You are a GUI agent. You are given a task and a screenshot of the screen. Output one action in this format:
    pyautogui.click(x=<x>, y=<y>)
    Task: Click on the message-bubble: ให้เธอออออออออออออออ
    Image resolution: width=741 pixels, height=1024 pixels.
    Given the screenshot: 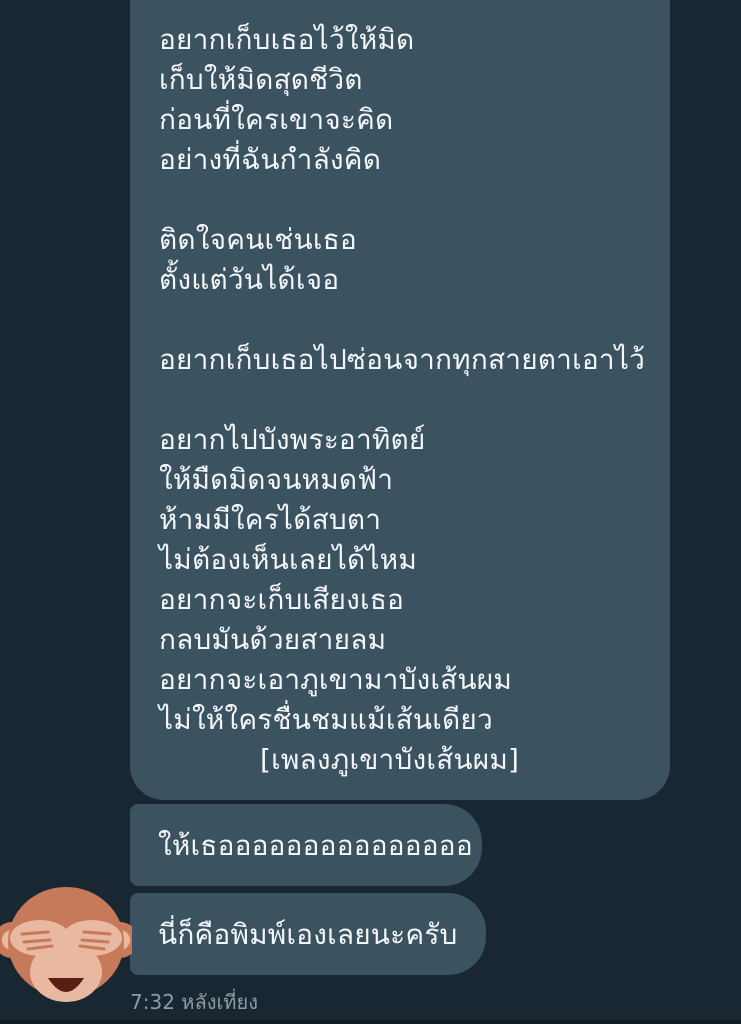 What is the action you would take?
    pyautogui.click(x=306, y=845)
    